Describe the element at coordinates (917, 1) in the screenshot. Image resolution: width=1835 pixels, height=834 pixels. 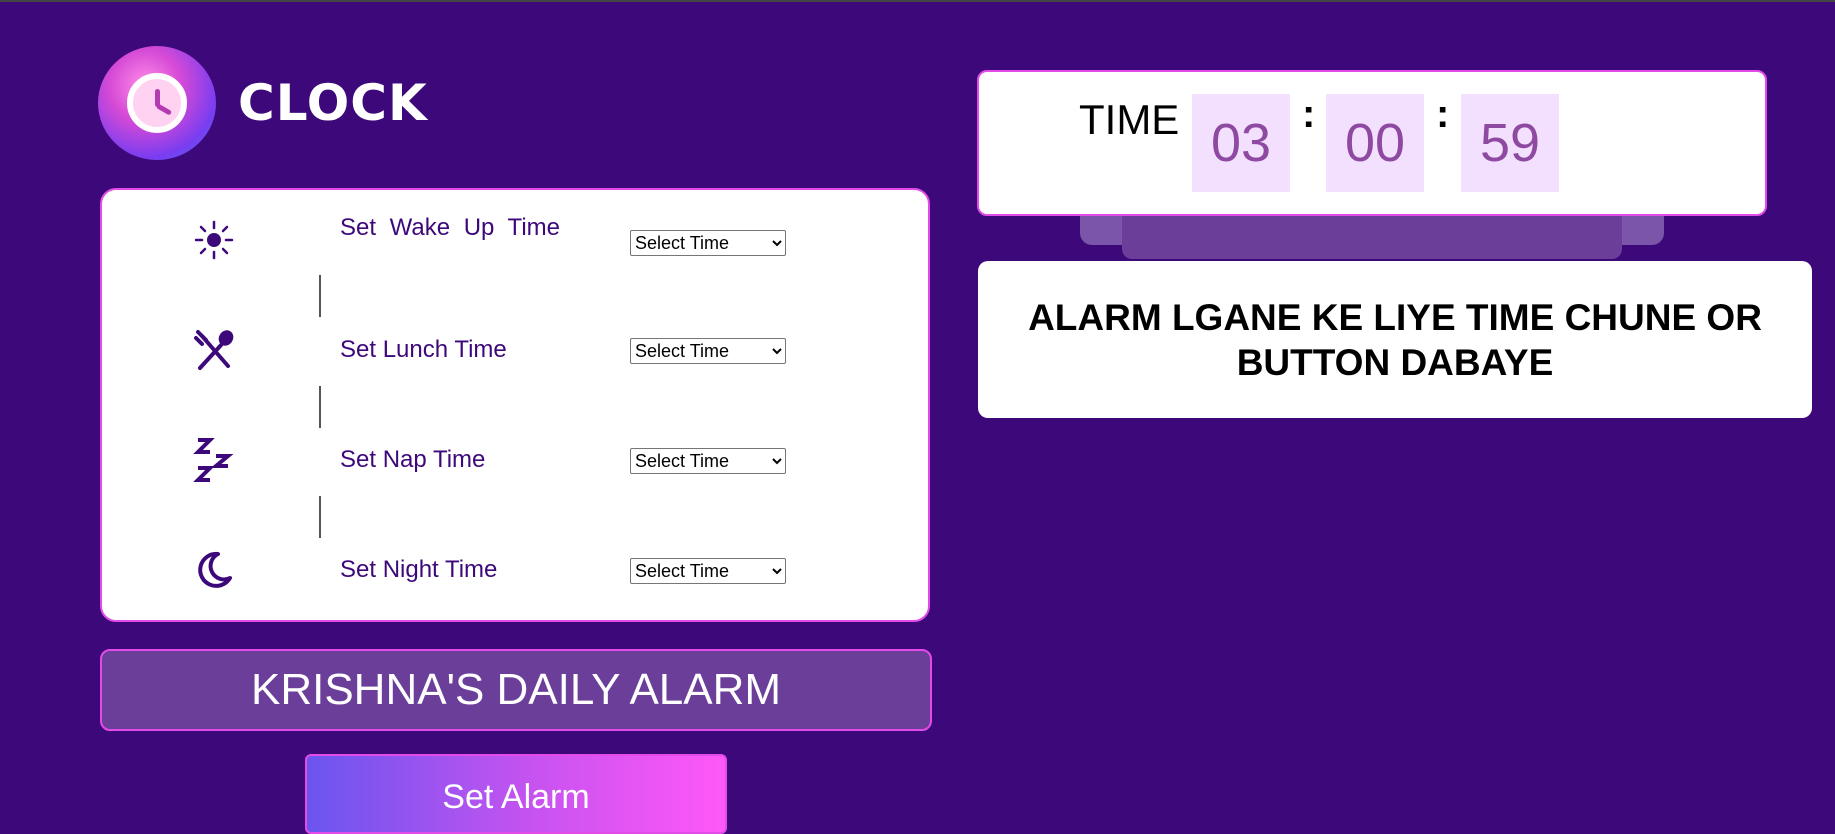
I see `top-border-line` at that location.